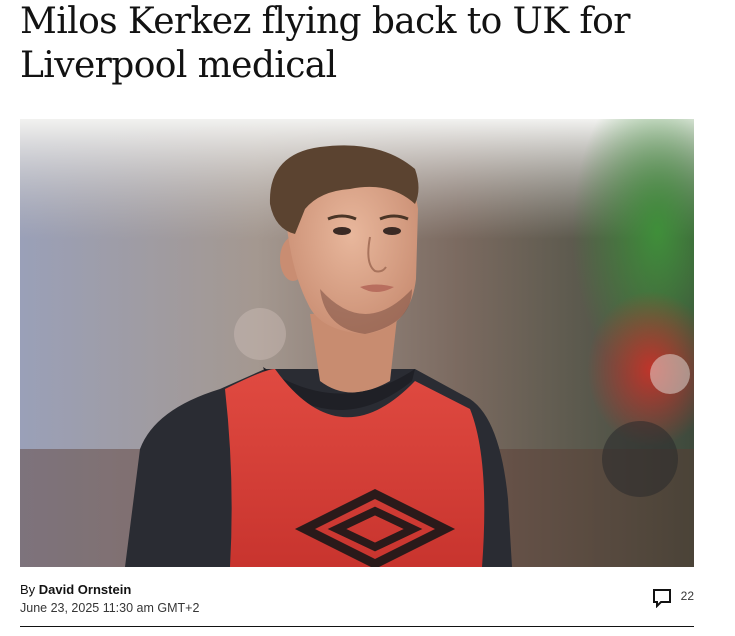  I want to click on byline: By David Ornstein, so click(75, 590).